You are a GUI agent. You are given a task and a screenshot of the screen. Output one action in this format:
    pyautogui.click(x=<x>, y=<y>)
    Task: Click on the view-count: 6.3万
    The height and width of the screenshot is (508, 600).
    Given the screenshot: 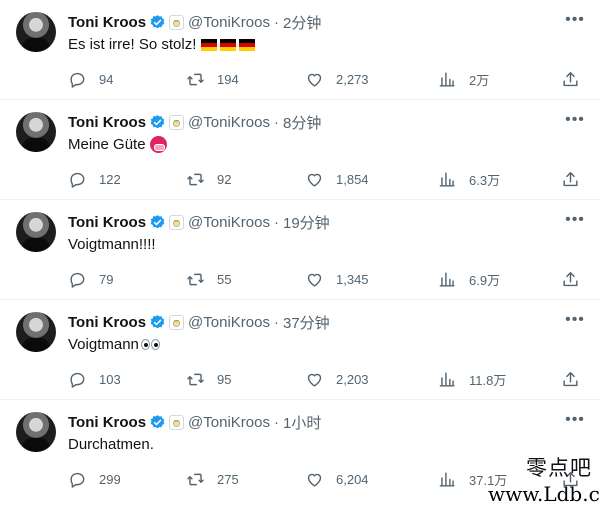 What is the action you would take?
    pyautogui.click(x=485, y=180)
    